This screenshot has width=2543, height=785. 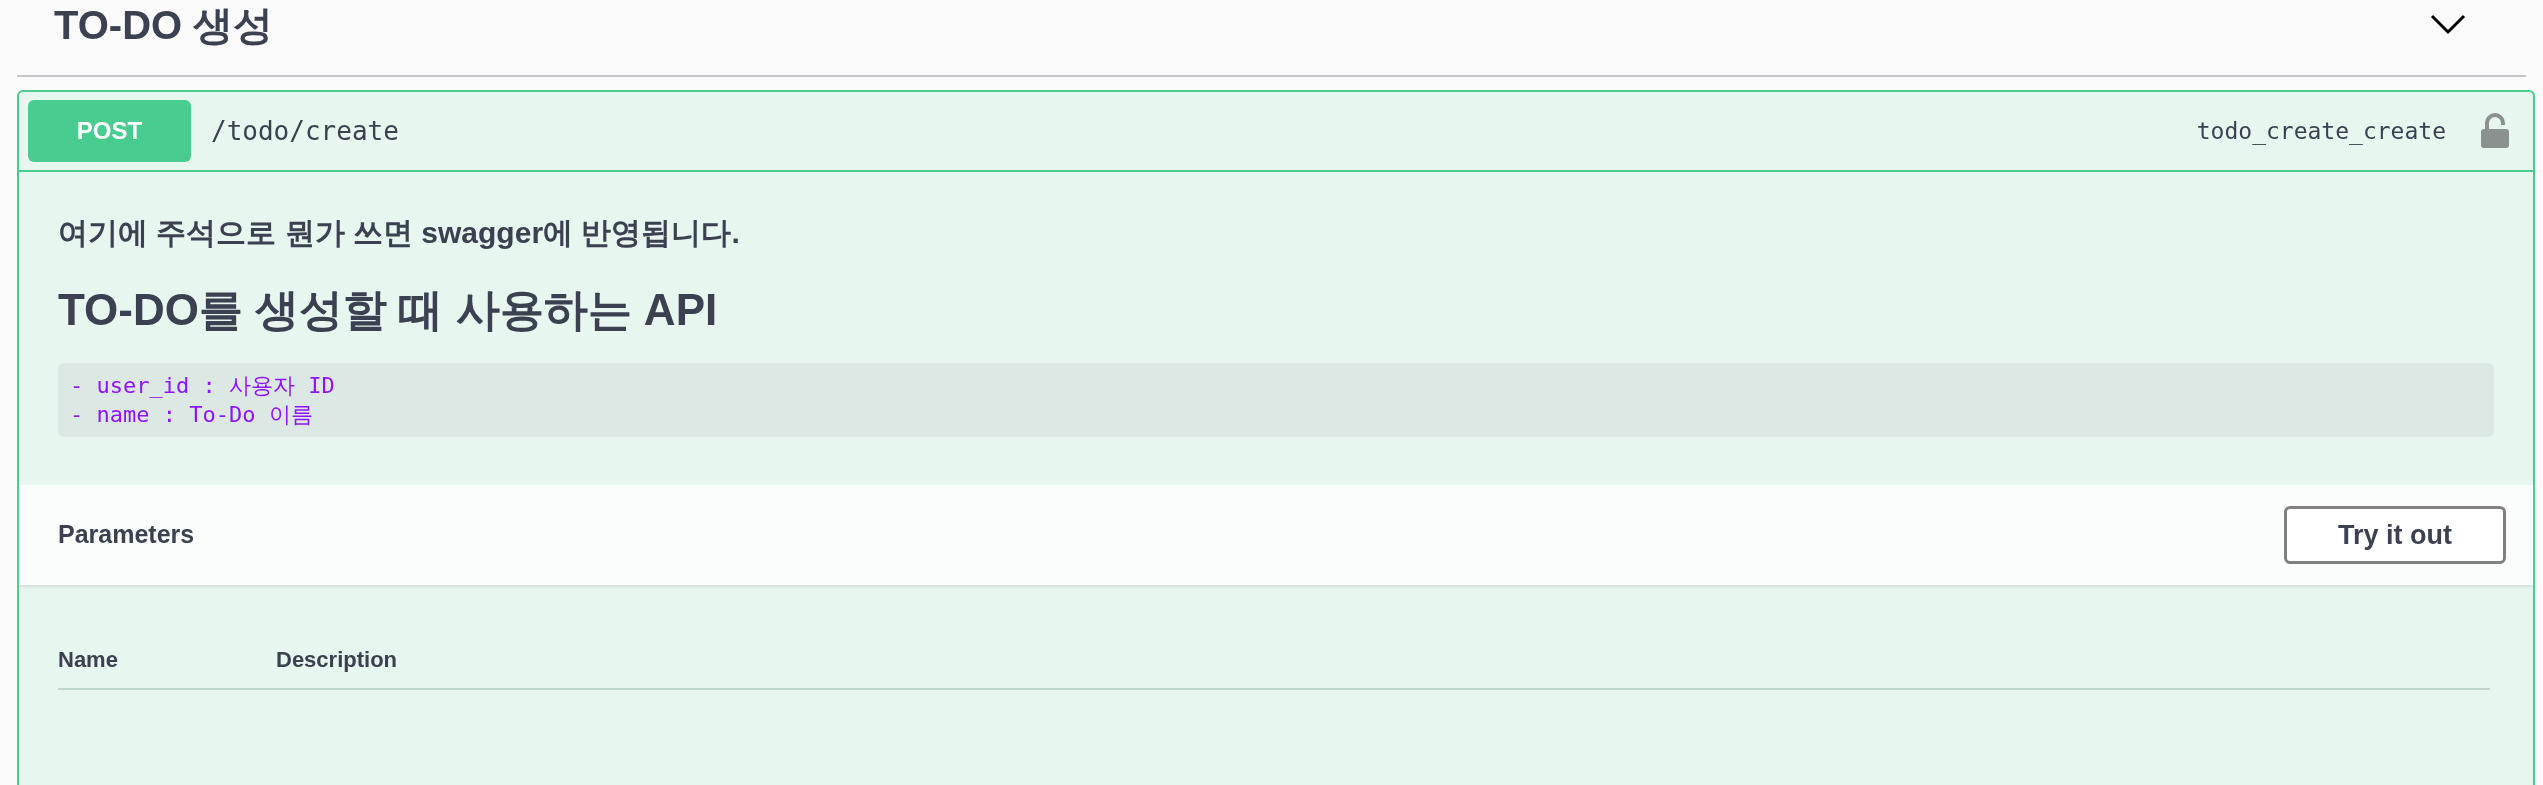 What do you see at coordinates (305, 131) in the screenshot?
I see `endpoint-path: /todo/create` at bounding box center [305, 131].